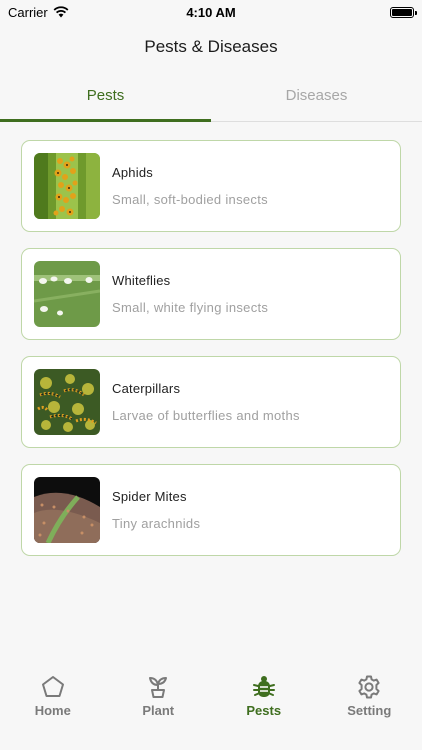 This screenshot has height=750, width=422. Describe the element at coordinates (190, 307) in the screenshot. I see `pest-description: Small, white flying insects` at that location.